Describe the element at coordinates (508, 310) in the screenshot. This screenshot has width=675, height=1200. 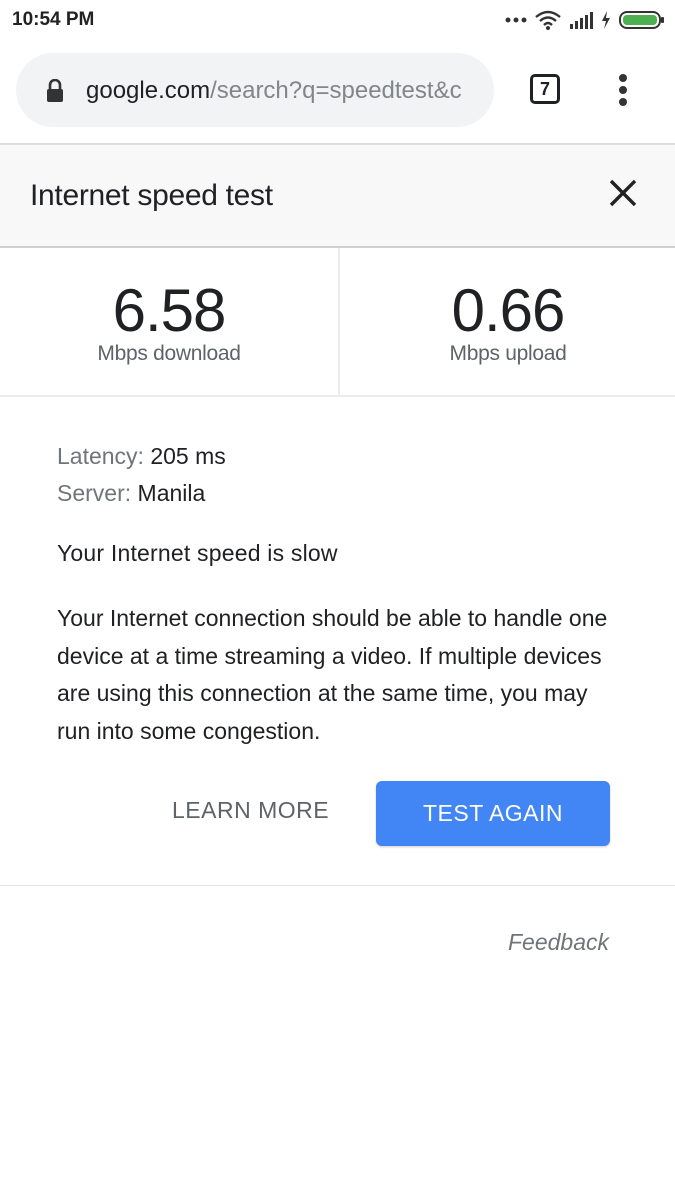
I see `upload-value: 0.66` at that location.